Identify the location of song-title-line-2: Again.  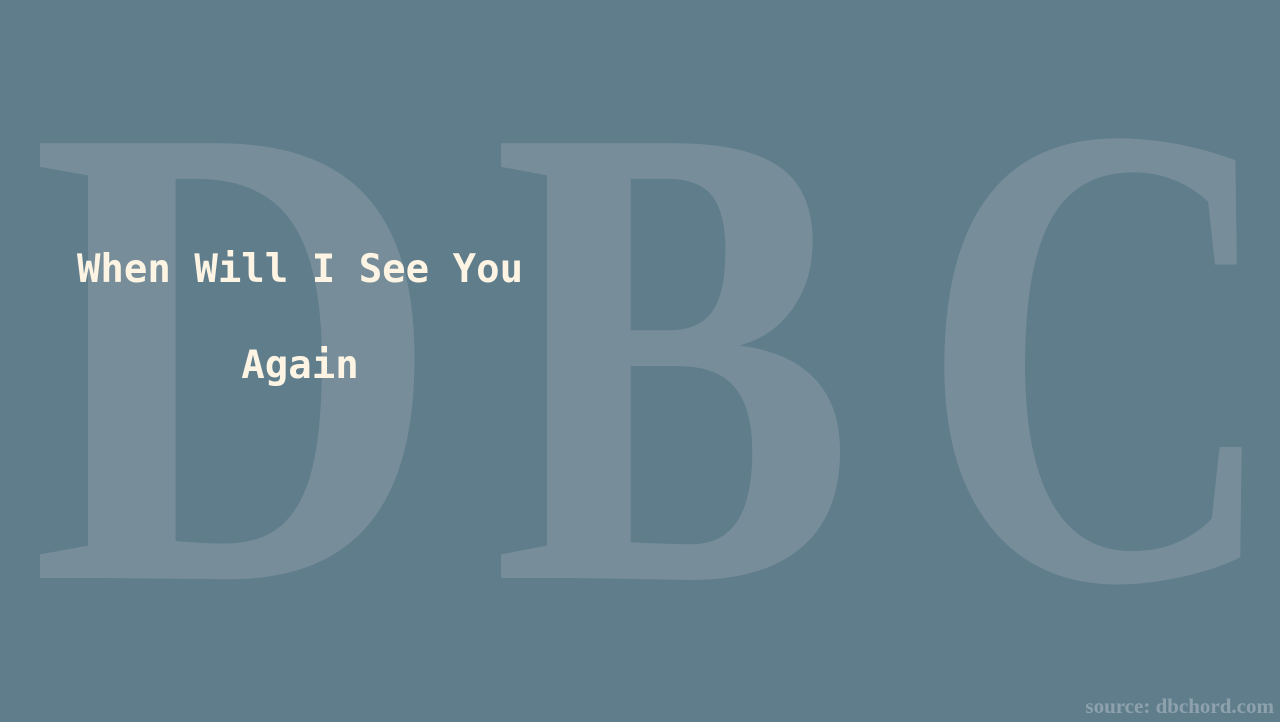
(300, 365).